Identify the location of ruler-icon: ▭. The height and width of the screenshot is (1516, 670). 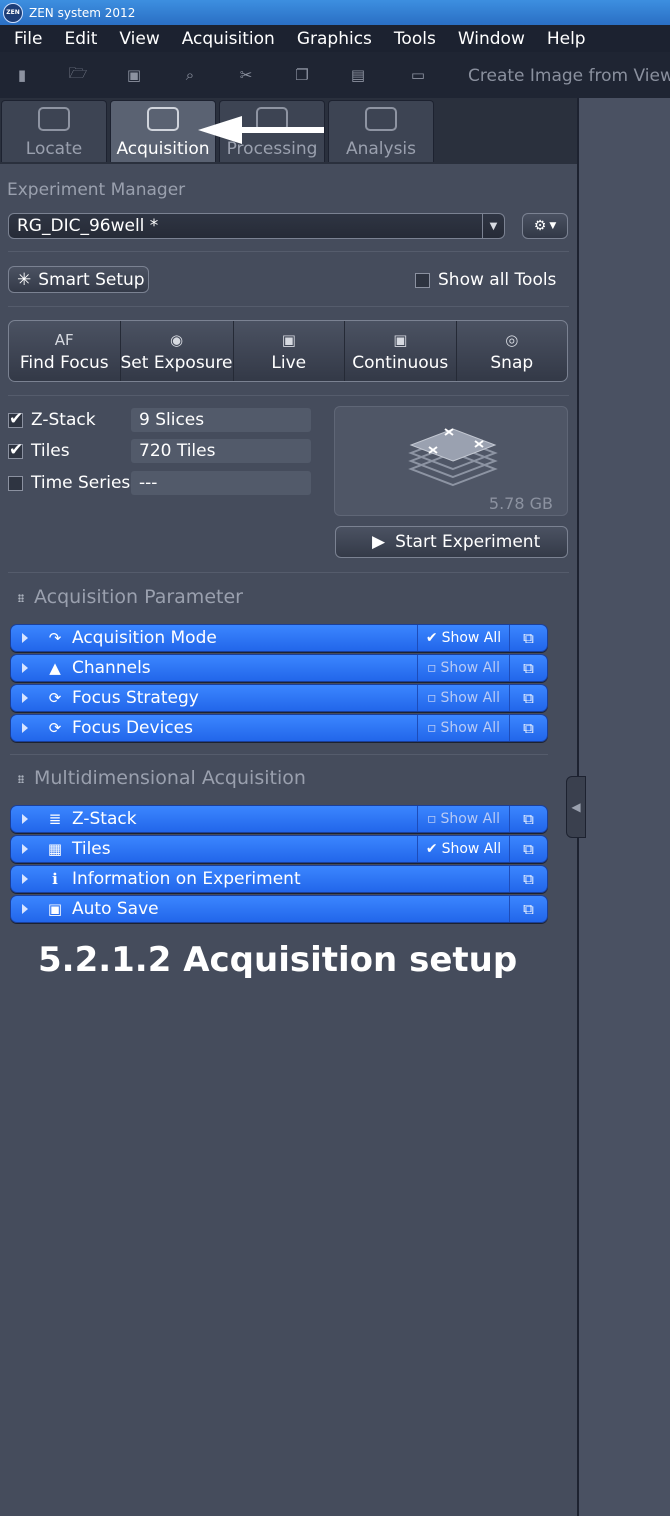
(418, 75).